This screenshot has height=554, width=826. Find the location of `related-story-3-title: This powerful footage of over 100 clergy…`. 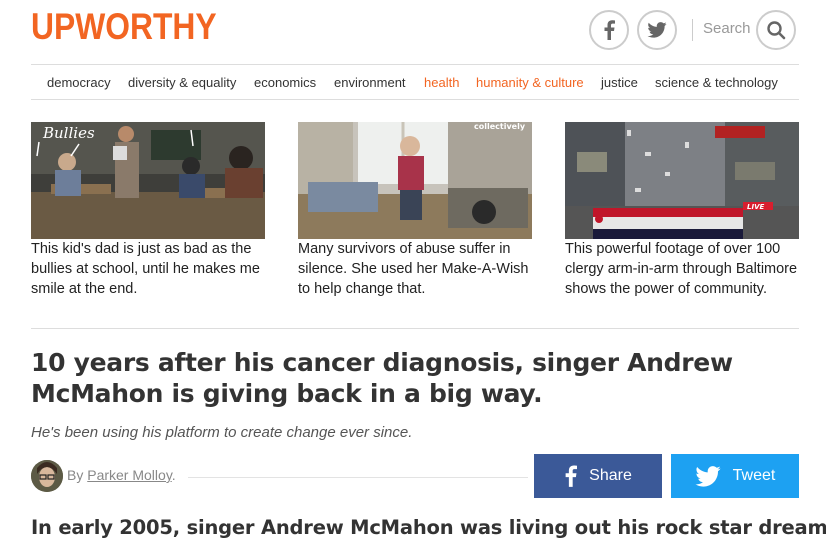

related-story-3-title: This powerful footage of over 100 clergy… is located at coordinates (685, 269).